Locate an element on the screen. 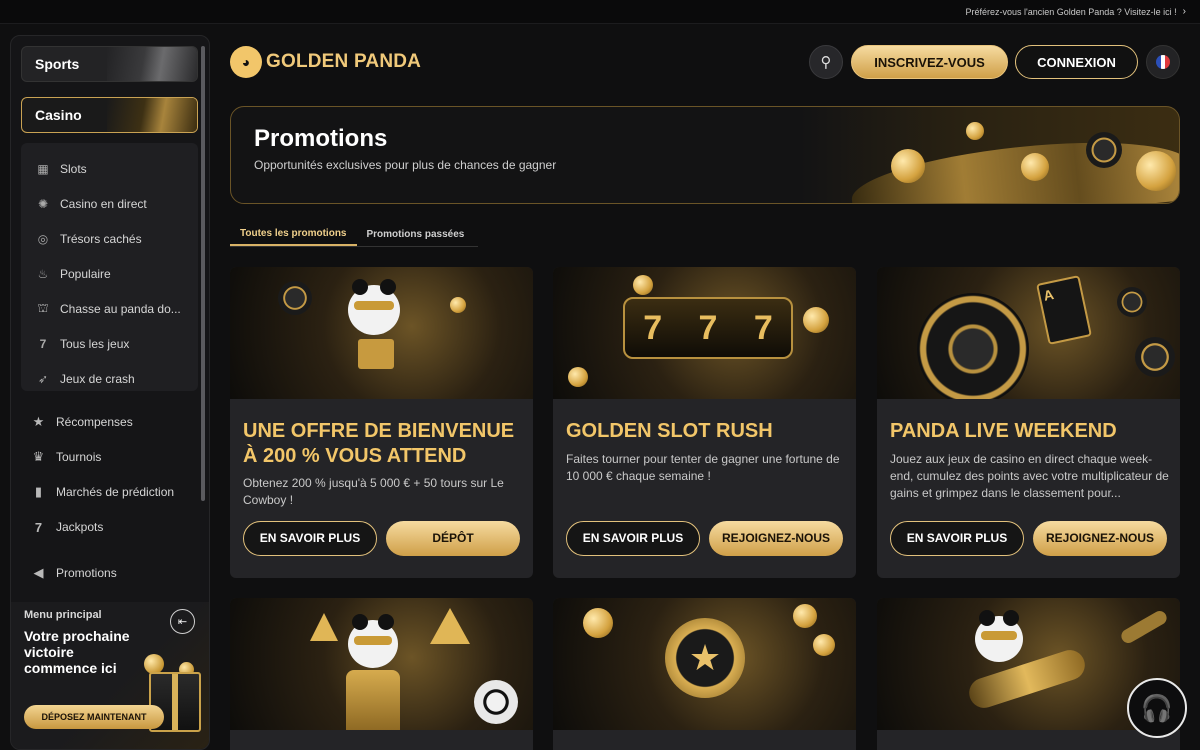  sidebar-item-label: Récompenses is located at coordinates (94, 422).